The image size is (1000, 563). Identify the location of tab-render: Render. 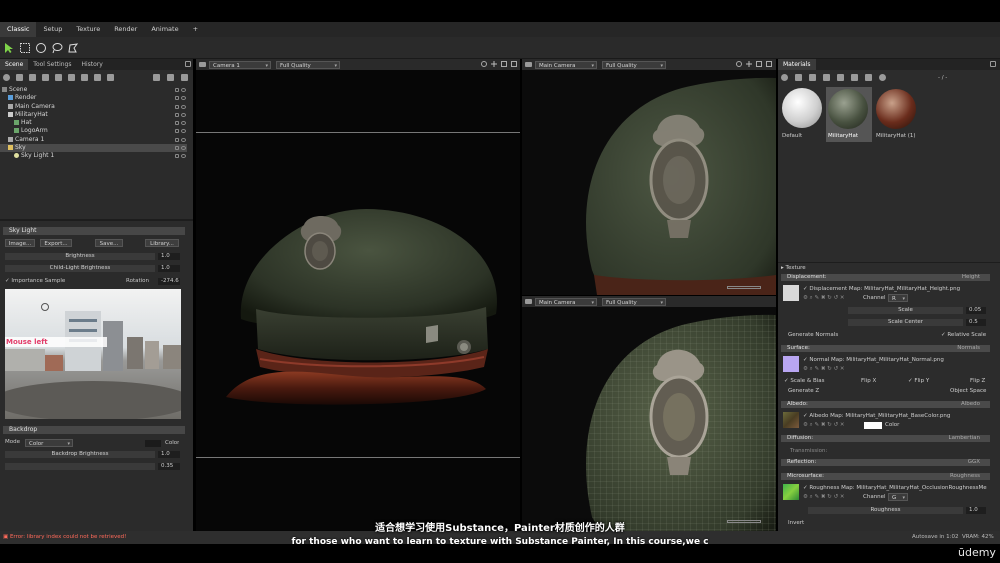
(125, 29).